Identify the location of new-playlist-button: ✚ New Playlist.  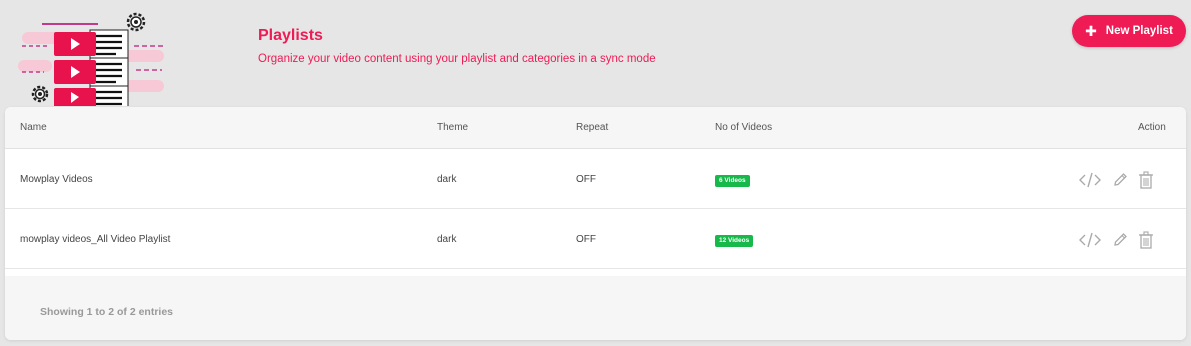
(1129, 31).